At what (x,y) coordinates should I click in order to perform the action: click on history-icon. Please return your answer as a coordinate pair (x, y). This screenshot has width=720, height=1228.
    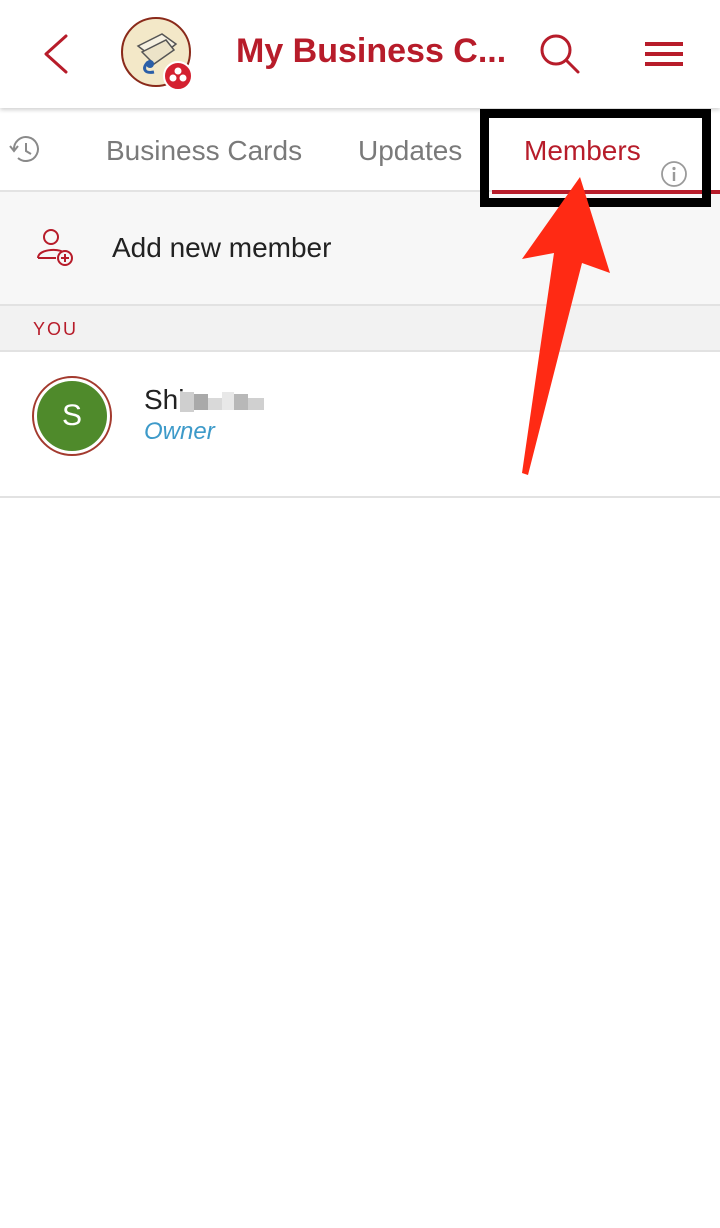
    Looking at the image, I should click on (24, 149).